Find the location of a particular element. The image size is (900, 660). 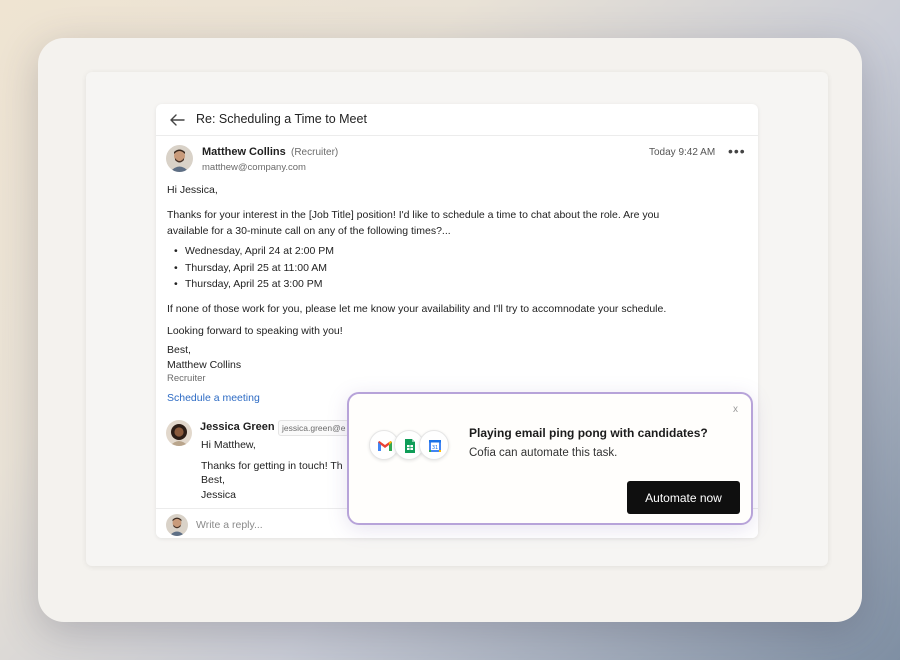

email-timestamp: Today 9:42 AM is located at coordinates (682, 152).